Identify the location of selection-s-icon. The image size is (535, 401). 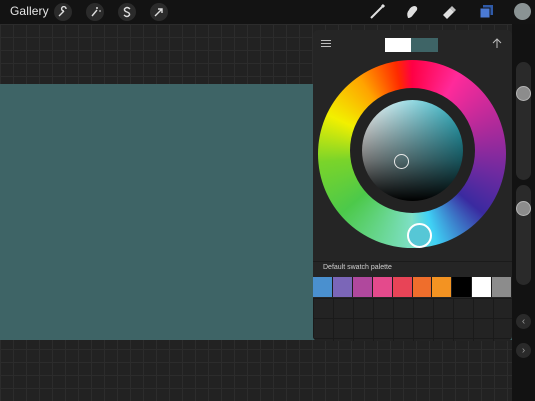
(127, 12).